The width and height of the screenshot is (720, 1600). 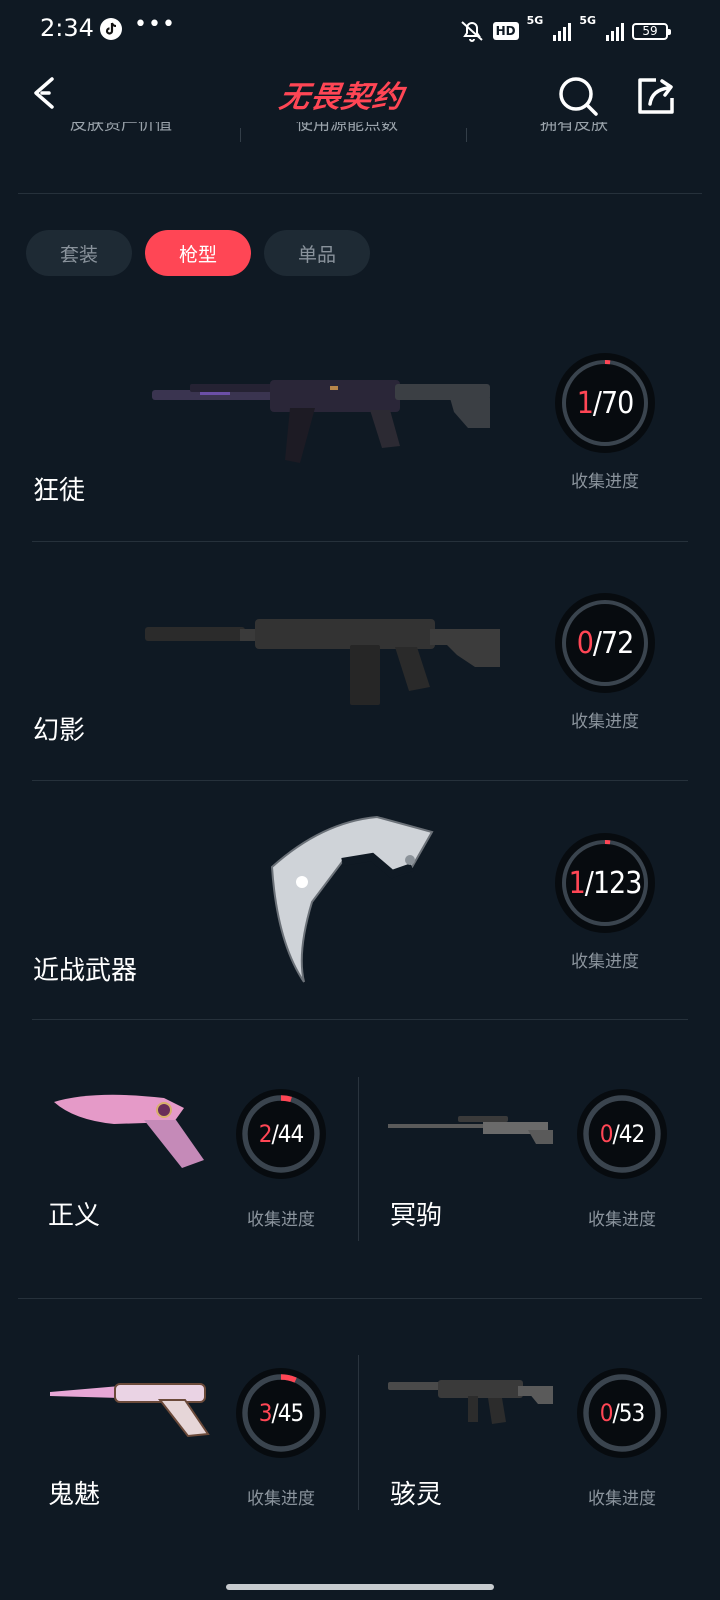 I want to click on progress-text: 1/123, so click(x=605, y=883).